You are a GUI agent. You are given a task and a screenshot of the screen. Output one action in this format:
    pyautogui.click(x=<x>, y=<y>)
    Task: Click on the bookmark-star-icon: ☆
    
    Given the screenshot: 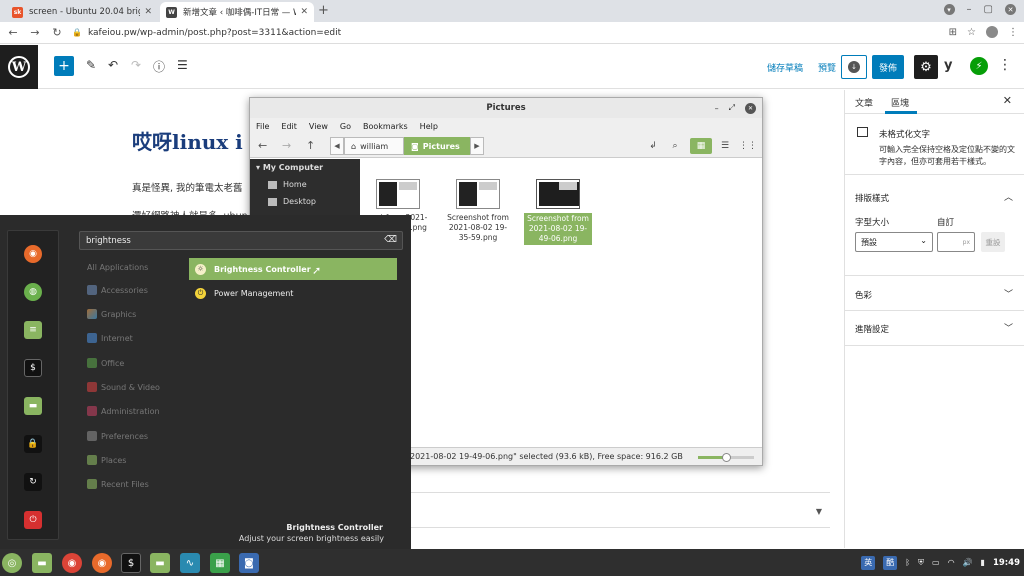 What is the action you would take?
    pyautogui.click(x=971, y=32)
    